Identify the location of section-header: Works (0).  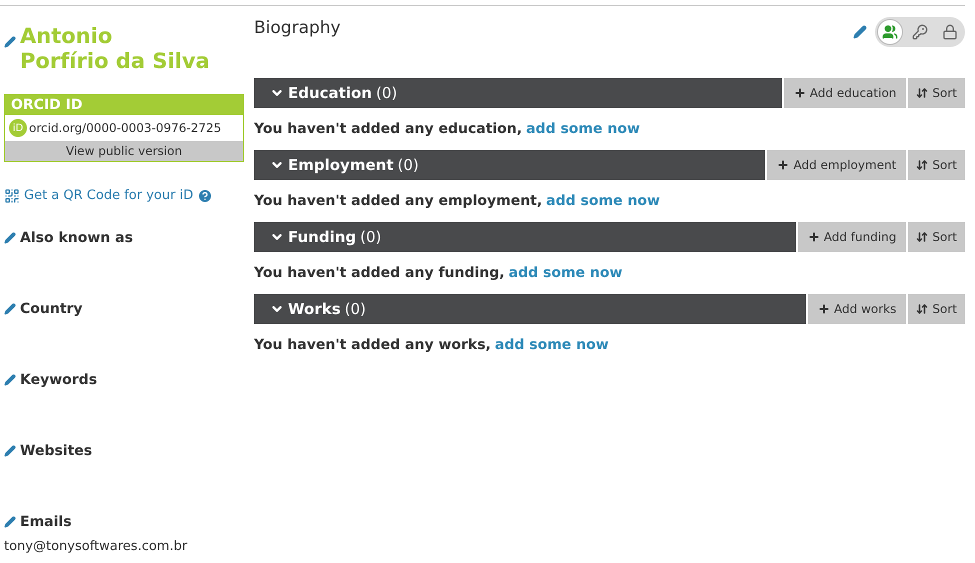
(530, 309).